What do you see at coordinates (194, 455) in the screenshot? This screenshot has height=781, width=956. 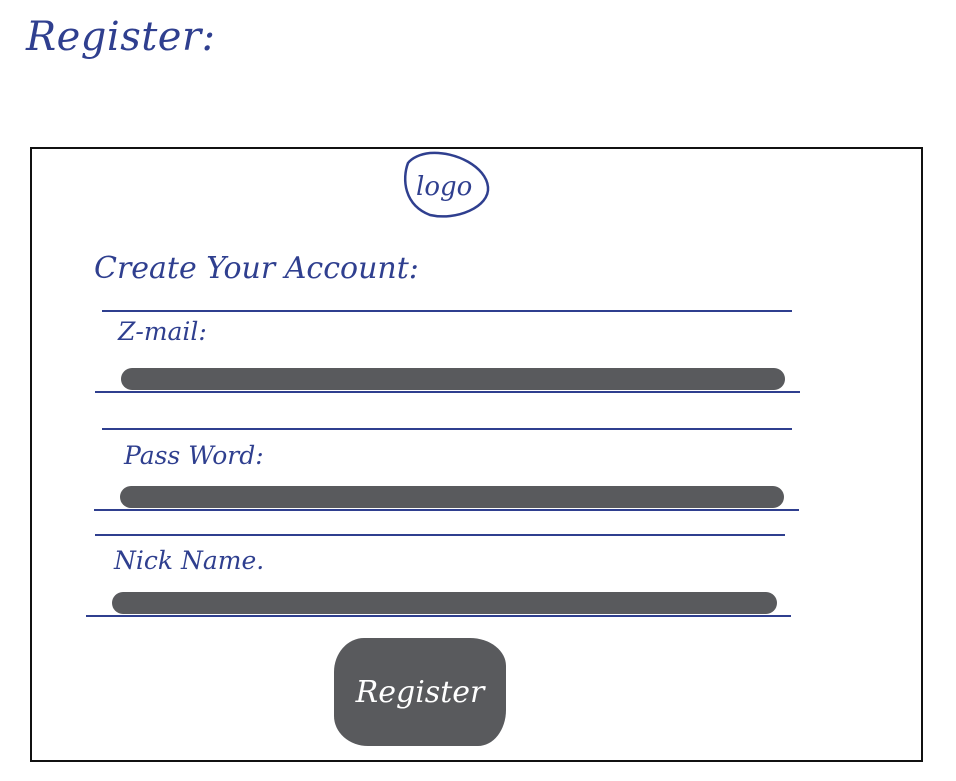 I see `password-label: Pass Word:` at bounding box center [194, 455].